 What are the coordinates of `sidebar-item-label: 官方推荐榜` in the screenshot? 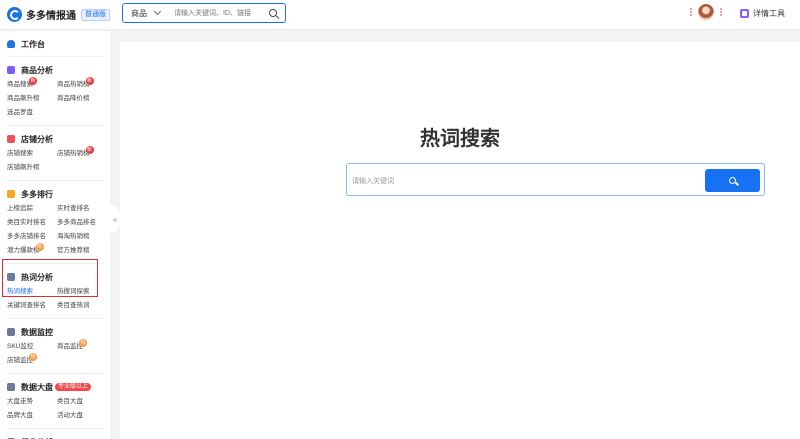 It's located at (73, 250).